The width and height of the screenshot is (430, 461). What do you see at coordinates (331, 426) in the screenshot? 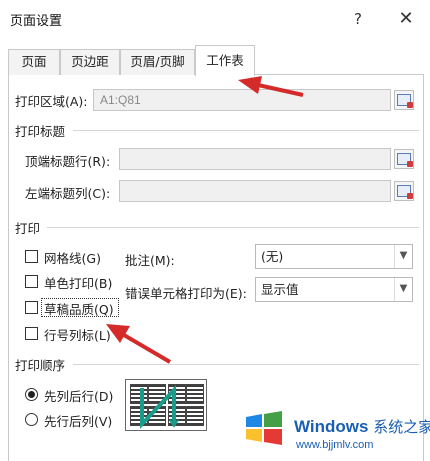
I see `watermark-brand-en: Windows` at bounding box center [331, 426].